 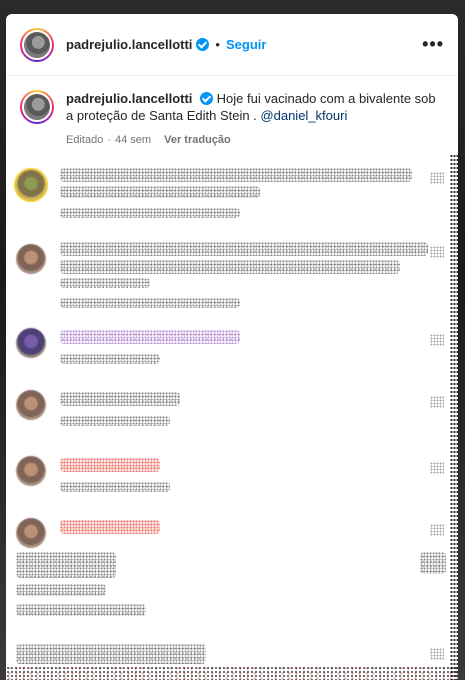 What do you see at coordinates (85, 140) in the screenshot?
I see `edited-label: Editado` at bounding box center [85, 140].